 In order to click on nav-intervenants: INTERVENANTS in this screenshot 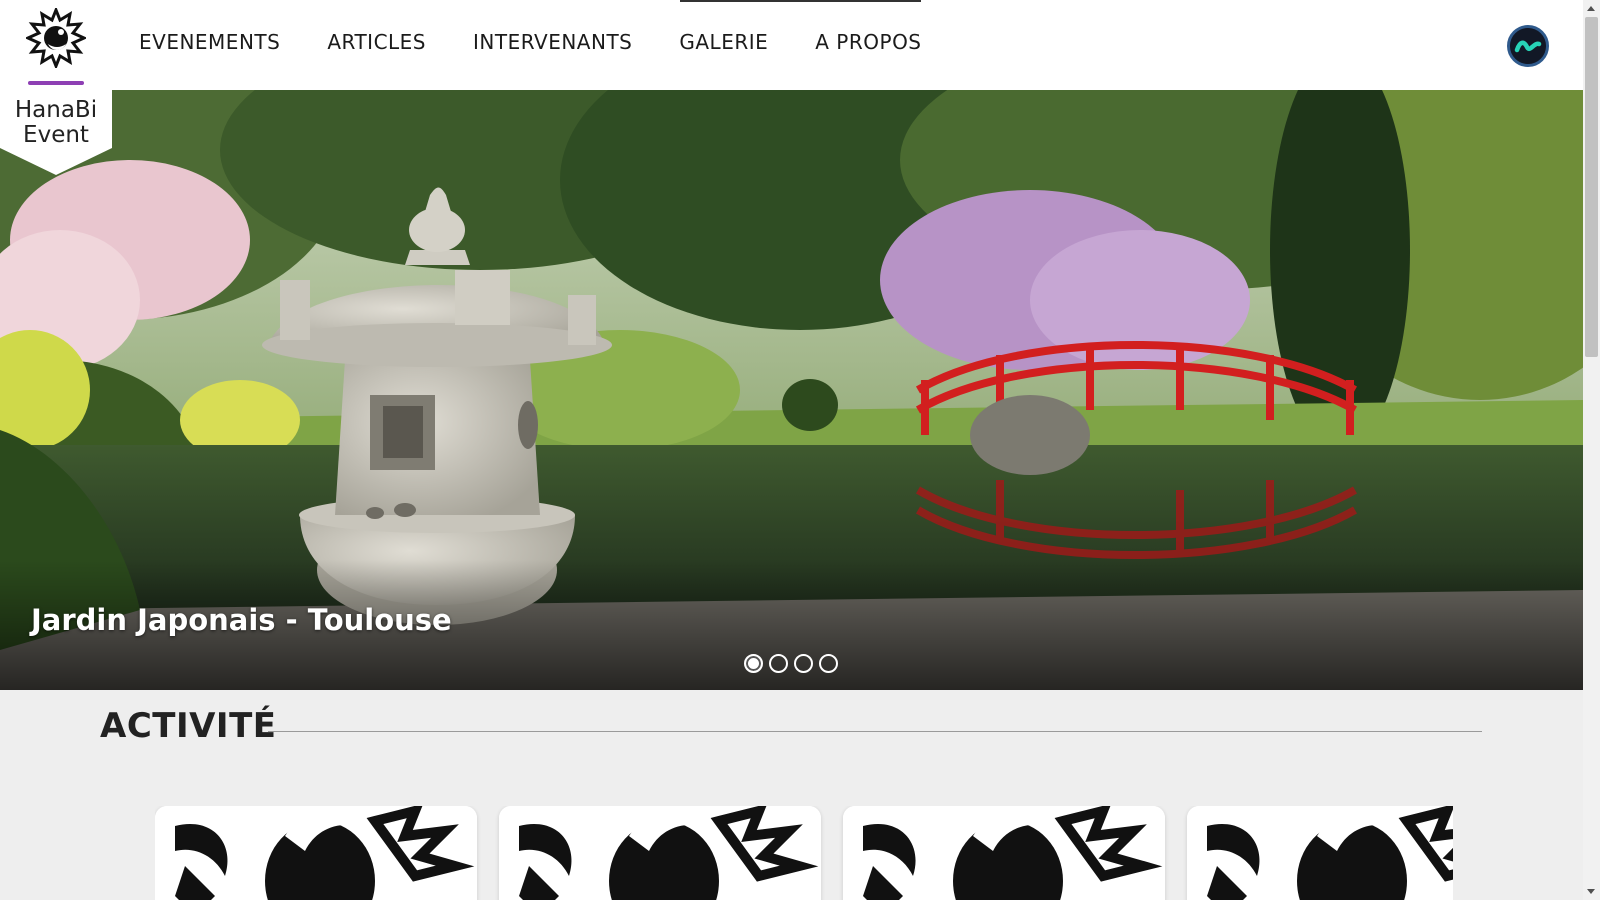, I will do `click(552, 42)`.